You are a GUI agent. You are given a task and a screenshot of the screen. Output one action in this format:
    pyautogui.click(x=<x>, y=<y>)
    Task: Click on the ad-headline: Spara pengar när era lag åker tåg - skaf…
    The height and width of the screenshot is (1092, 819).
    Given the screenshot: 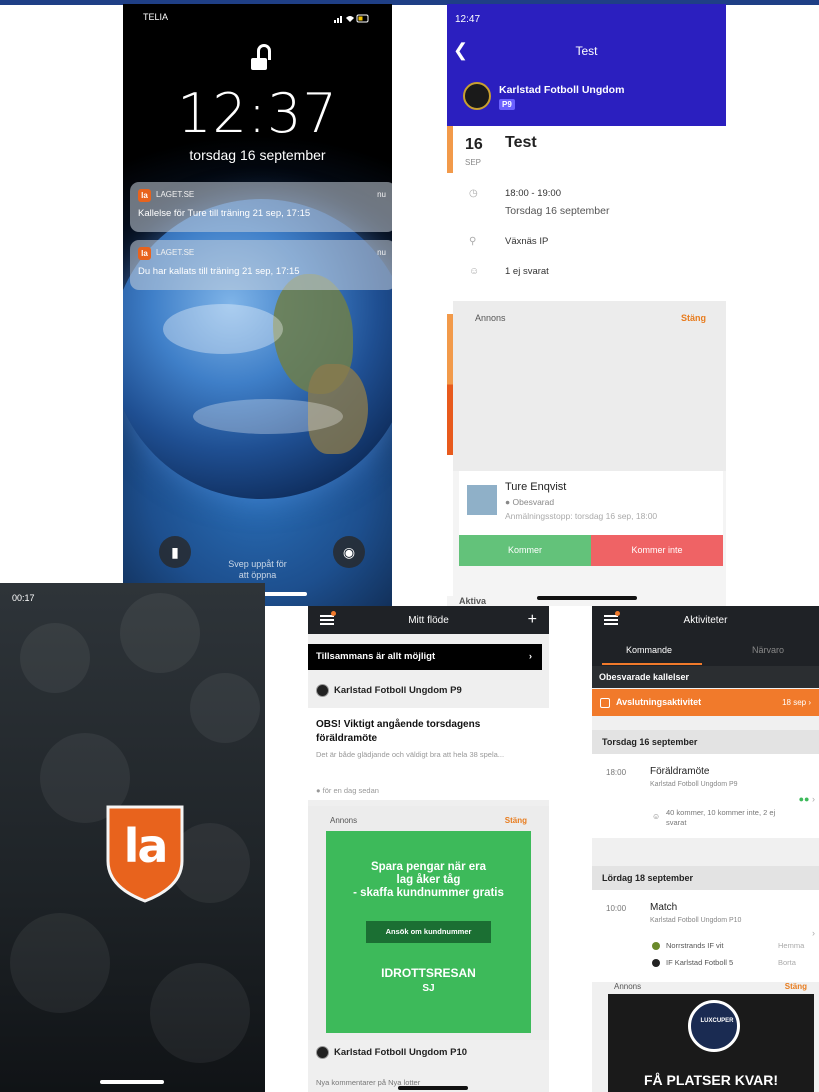 What is the action you would take?
    pyautogui.click(x=428, y=880)
    